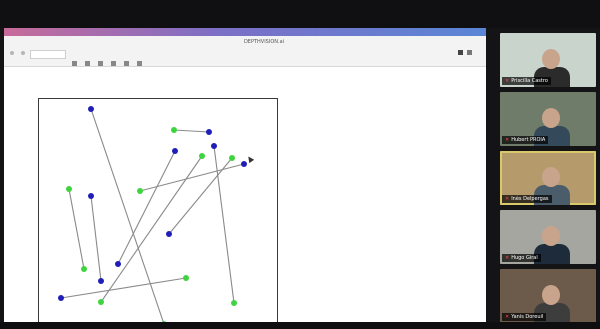 Image resolution: width=600 pixels, height=329 pixels. I want to click on participant-tile: ✕ Priscilla Castro, so click(548, 60).